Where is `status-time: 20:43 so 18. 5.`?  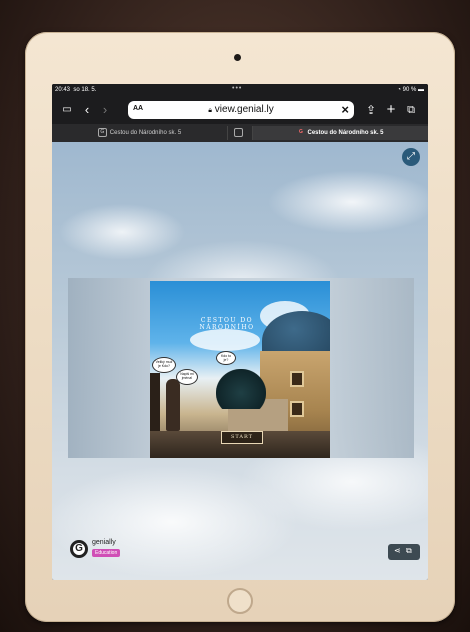 status-time: 20:43 so 18. 5. is located at coordinates (76, 90).